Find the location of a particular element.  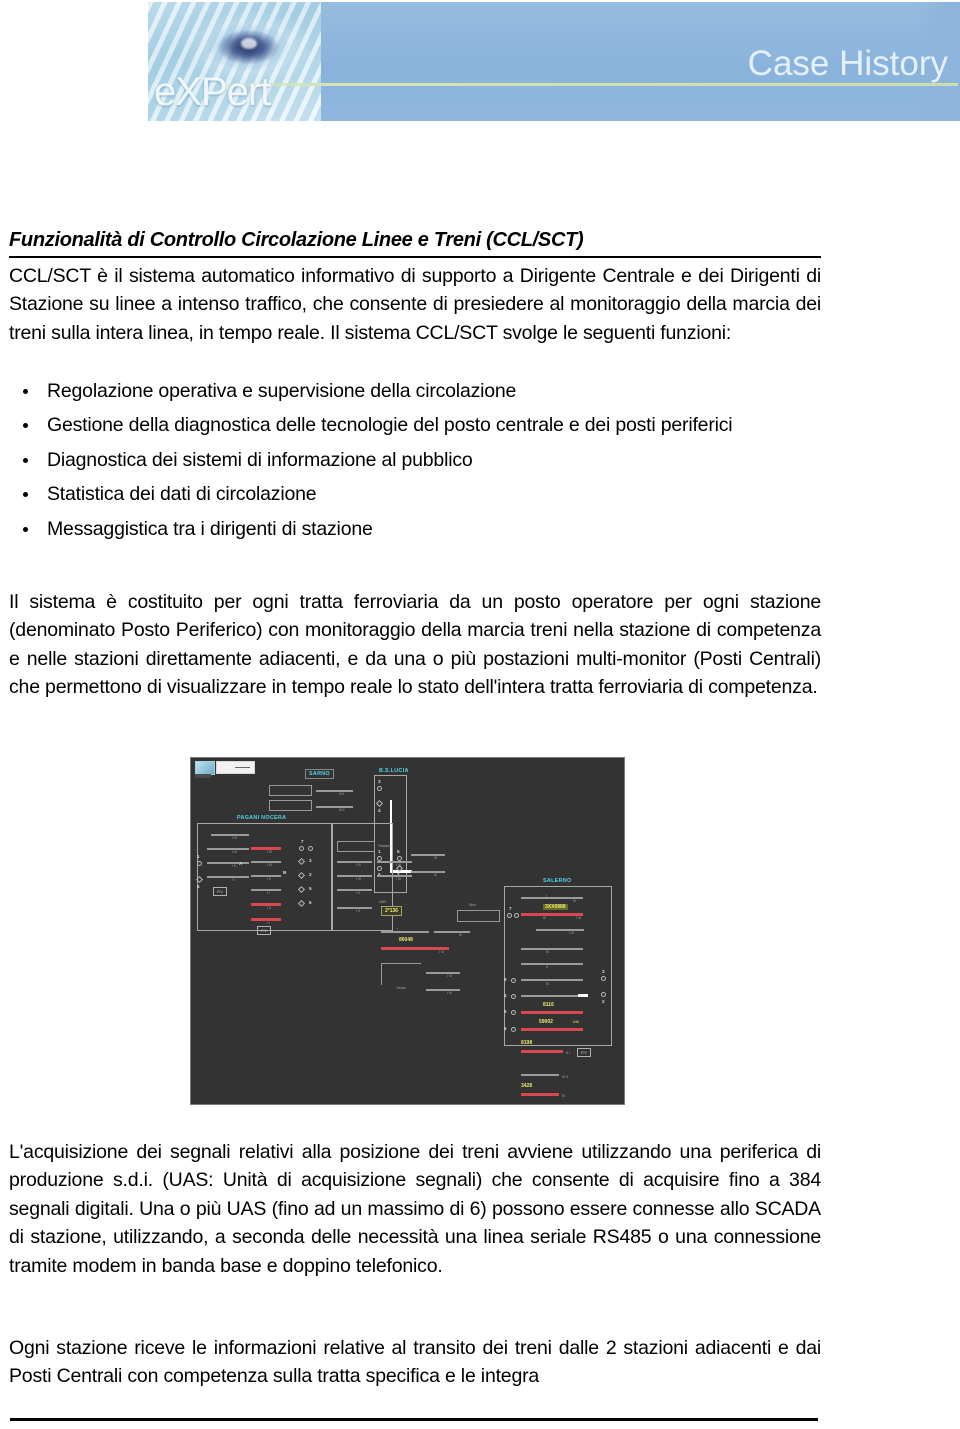

track-segment-active is located at coordinates (583, 995).